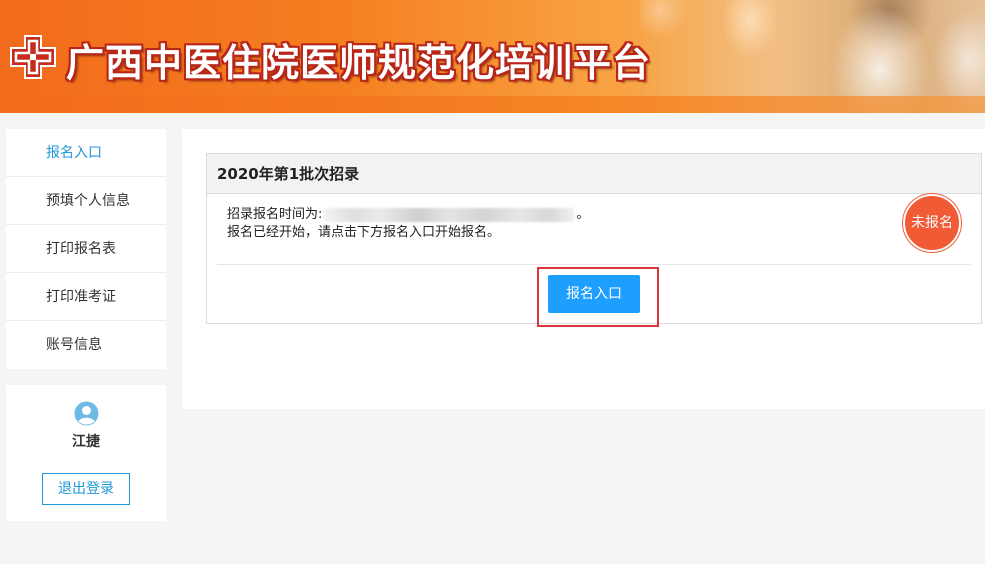 The width and height of the screenshot is (985, 564). What do you see at coordinates (364, 232) in the screenshot?
I see `registration-message: 报名已经开始，请点击下方报名入口开始报名。` at bounding box center [364, 232].